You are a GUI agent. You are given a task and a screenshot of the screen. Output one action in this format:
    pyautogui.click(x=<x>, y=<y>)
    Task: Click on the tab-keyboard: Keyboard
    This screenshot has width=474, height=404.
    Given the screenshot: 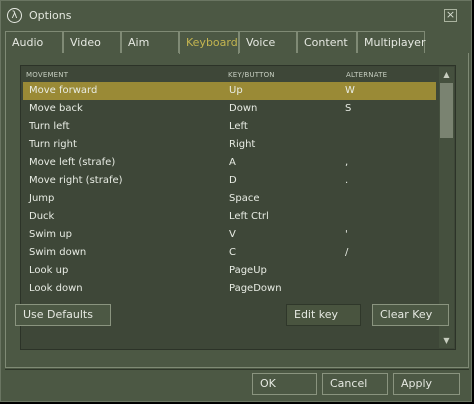 What is the action you would take?
    pyautogui.click(x=209, y=42)
    